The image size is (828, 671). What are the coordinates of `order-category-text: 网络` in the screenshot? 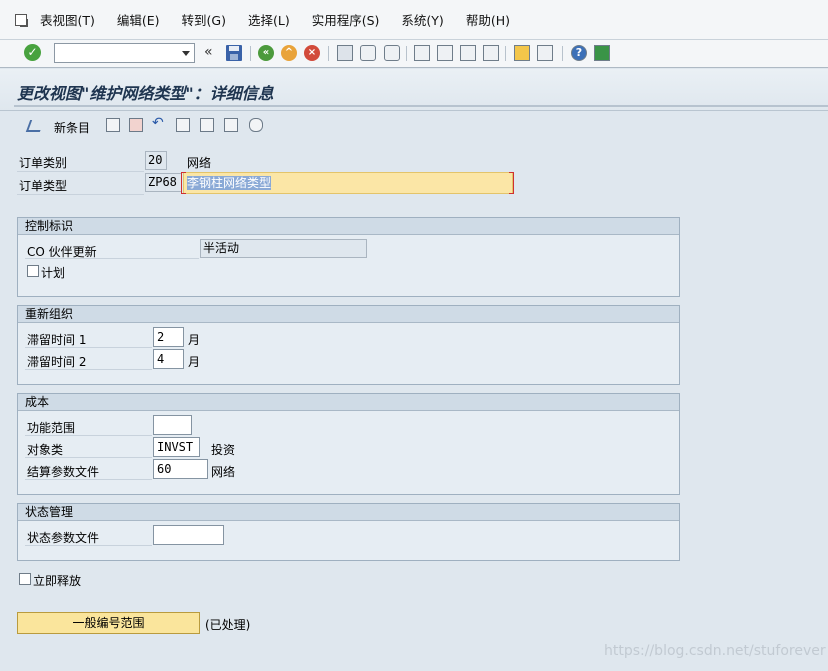 It's located at (199, 163).